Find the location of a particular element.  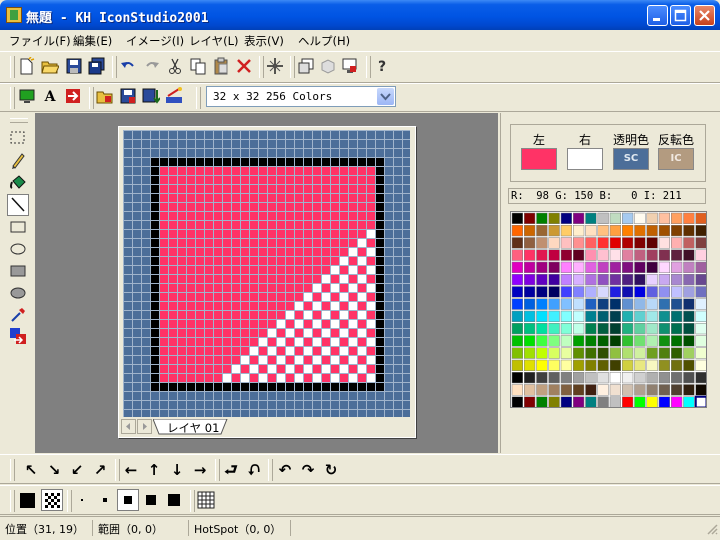

right-color-swatch is located at coordinates (585, 159).